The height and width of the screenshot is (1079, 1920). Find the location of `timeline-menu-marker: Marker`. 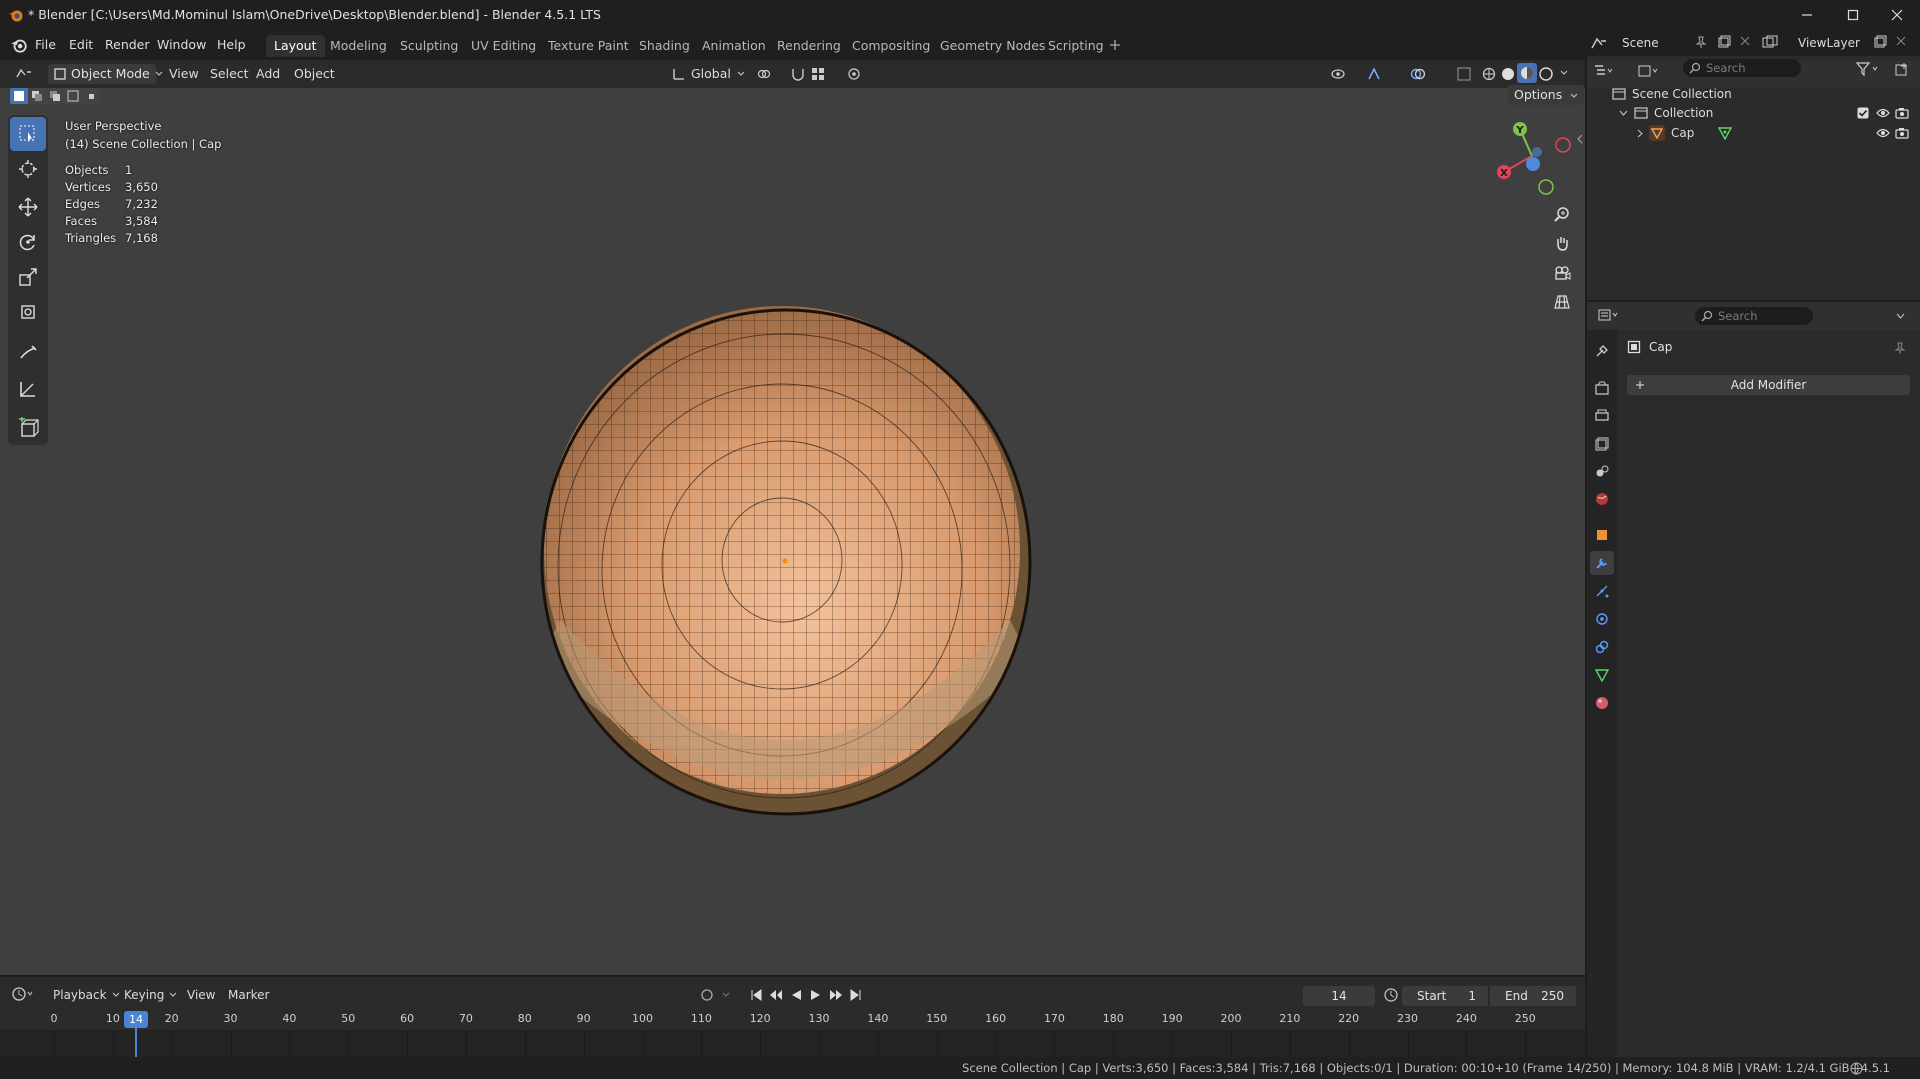

timeline-menu-marker: Marker is located at coordinates (248, 995).